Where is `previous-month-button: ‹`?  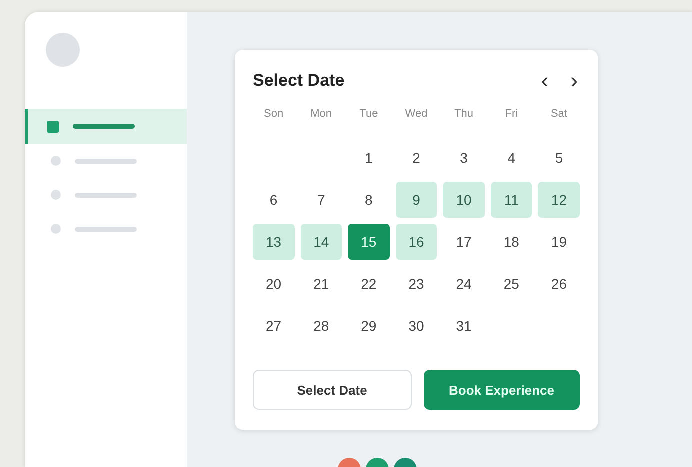 previous-month-button: ‹ is located at coordinates (545, 81).